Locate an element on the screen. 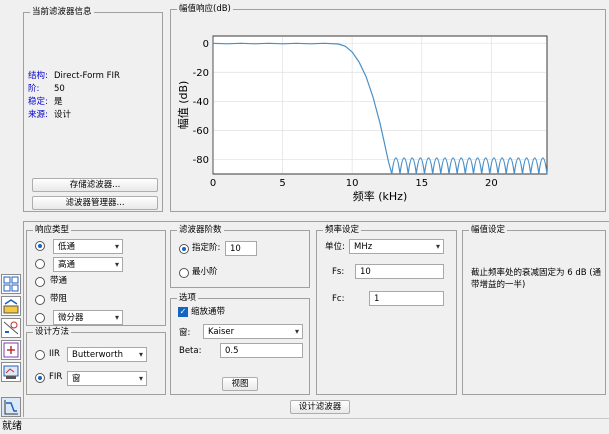 This screenshot has width=609, height=434. x-axis-label: 频率 (kHz) is located at coordinates (380, 196).